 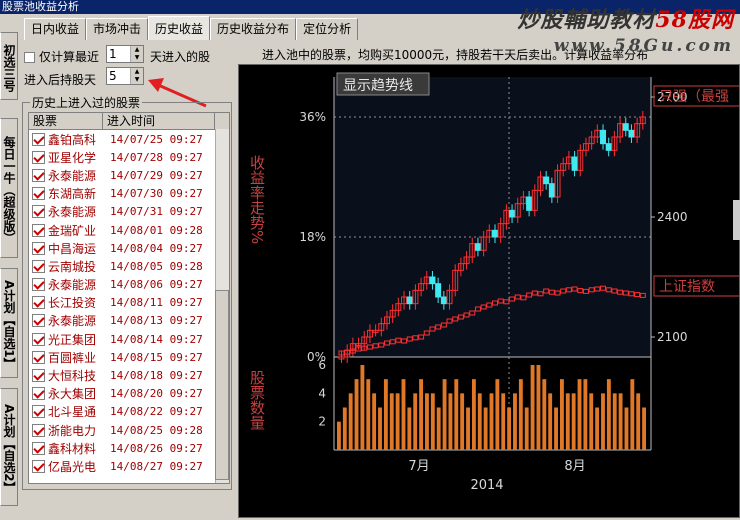 I want to click on side-tab-4: A计划【自选2】, so click(x=9, y=447).